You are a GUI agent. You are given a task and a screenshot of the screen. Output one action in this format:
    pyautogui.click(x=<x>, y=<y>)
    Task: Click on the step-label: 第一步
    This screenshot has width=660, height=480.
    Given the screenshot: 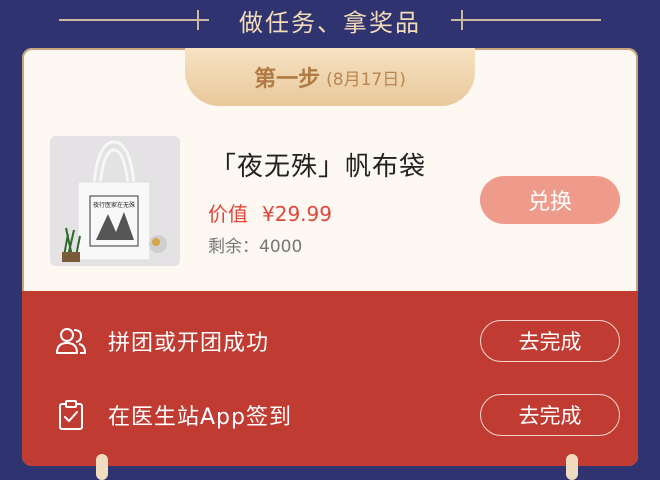 What is the action you would take?
    pyautogui.click(x=287, y=79)
    